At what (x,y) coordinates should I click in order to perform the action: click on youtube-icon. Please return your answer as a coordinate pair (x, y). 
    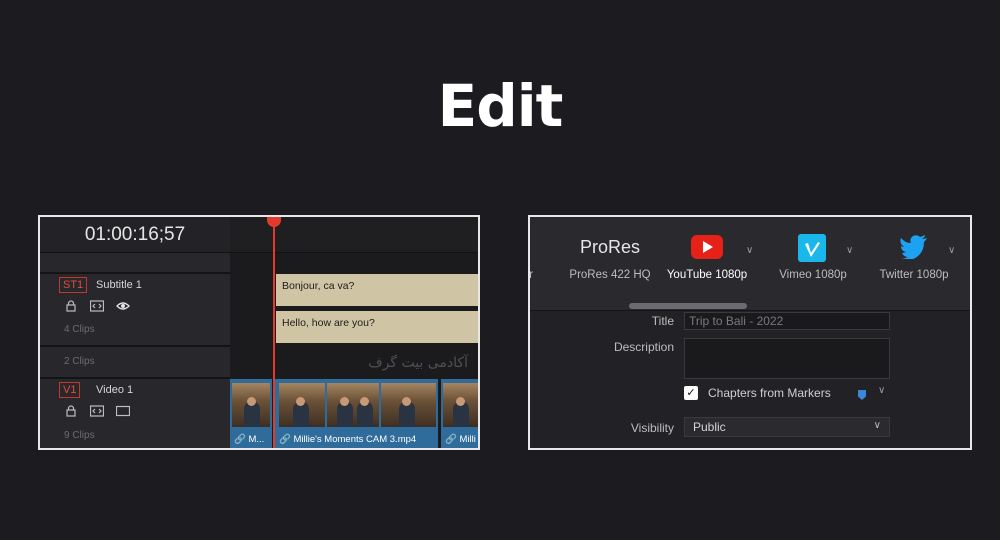
    Looking at the image, I should click on (707, 247).